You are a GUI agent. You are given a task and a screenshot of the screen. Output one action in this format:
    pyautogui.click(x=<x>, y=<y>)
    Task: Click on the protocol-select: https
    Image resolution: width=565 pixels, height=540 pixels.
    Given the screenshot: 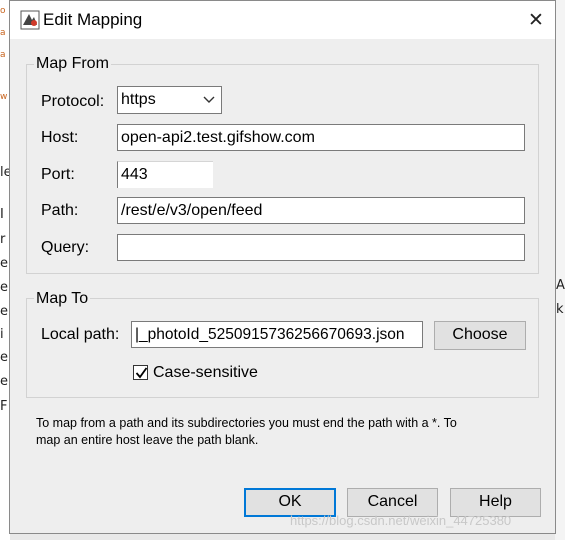 What is the action you would take?
    pyautogui.click(x=169, y=100)
    